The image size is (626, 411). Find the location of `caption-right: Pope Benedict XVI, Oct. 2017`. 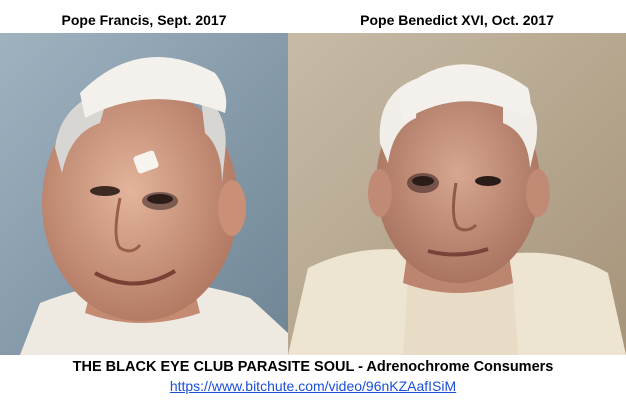

caption-right: Pope Benedict XVI, Oct. 2017 is located at coordinates (457, 20).